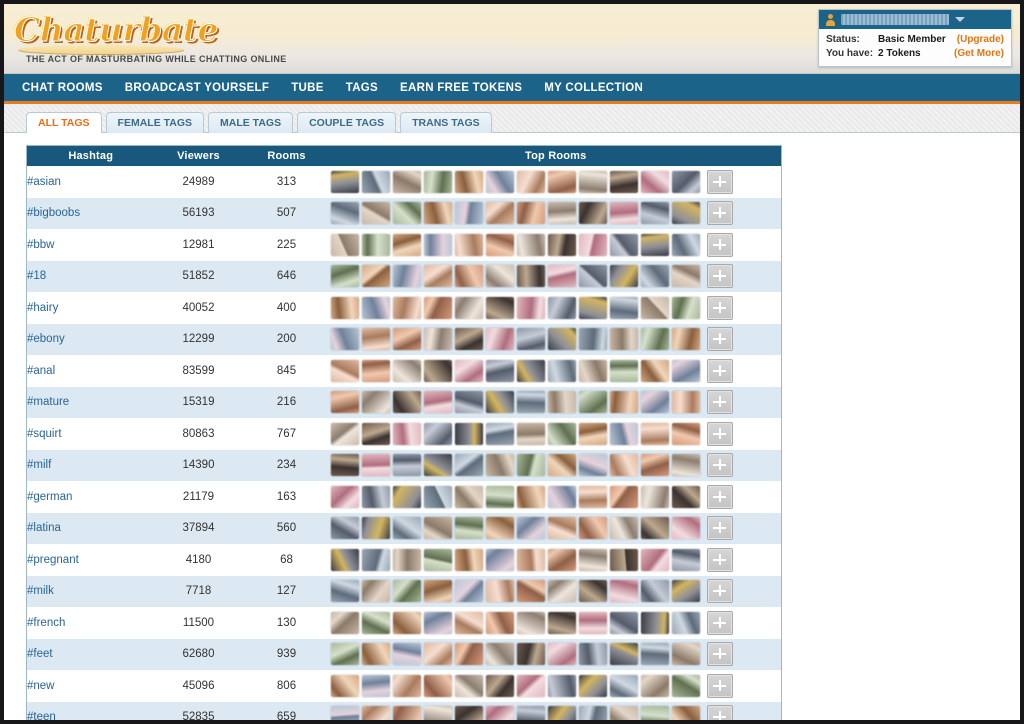 This screenshot has height=724, width=1024. I want to click on hashtag-link: #anal, so click(91, 371).